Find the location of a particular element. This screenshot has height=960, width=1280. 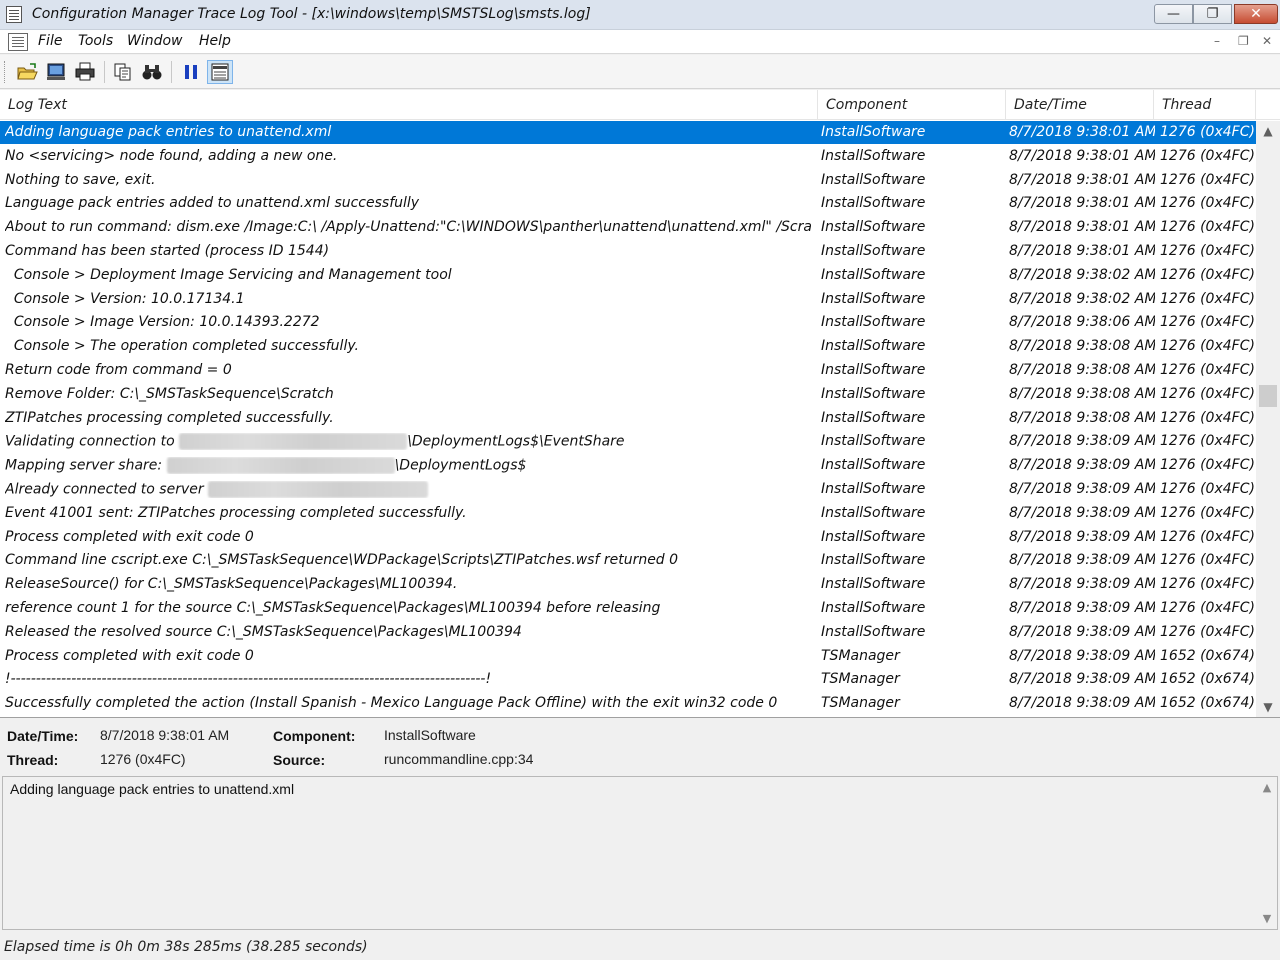

menu-file: File is located at coordinates (50, 41).